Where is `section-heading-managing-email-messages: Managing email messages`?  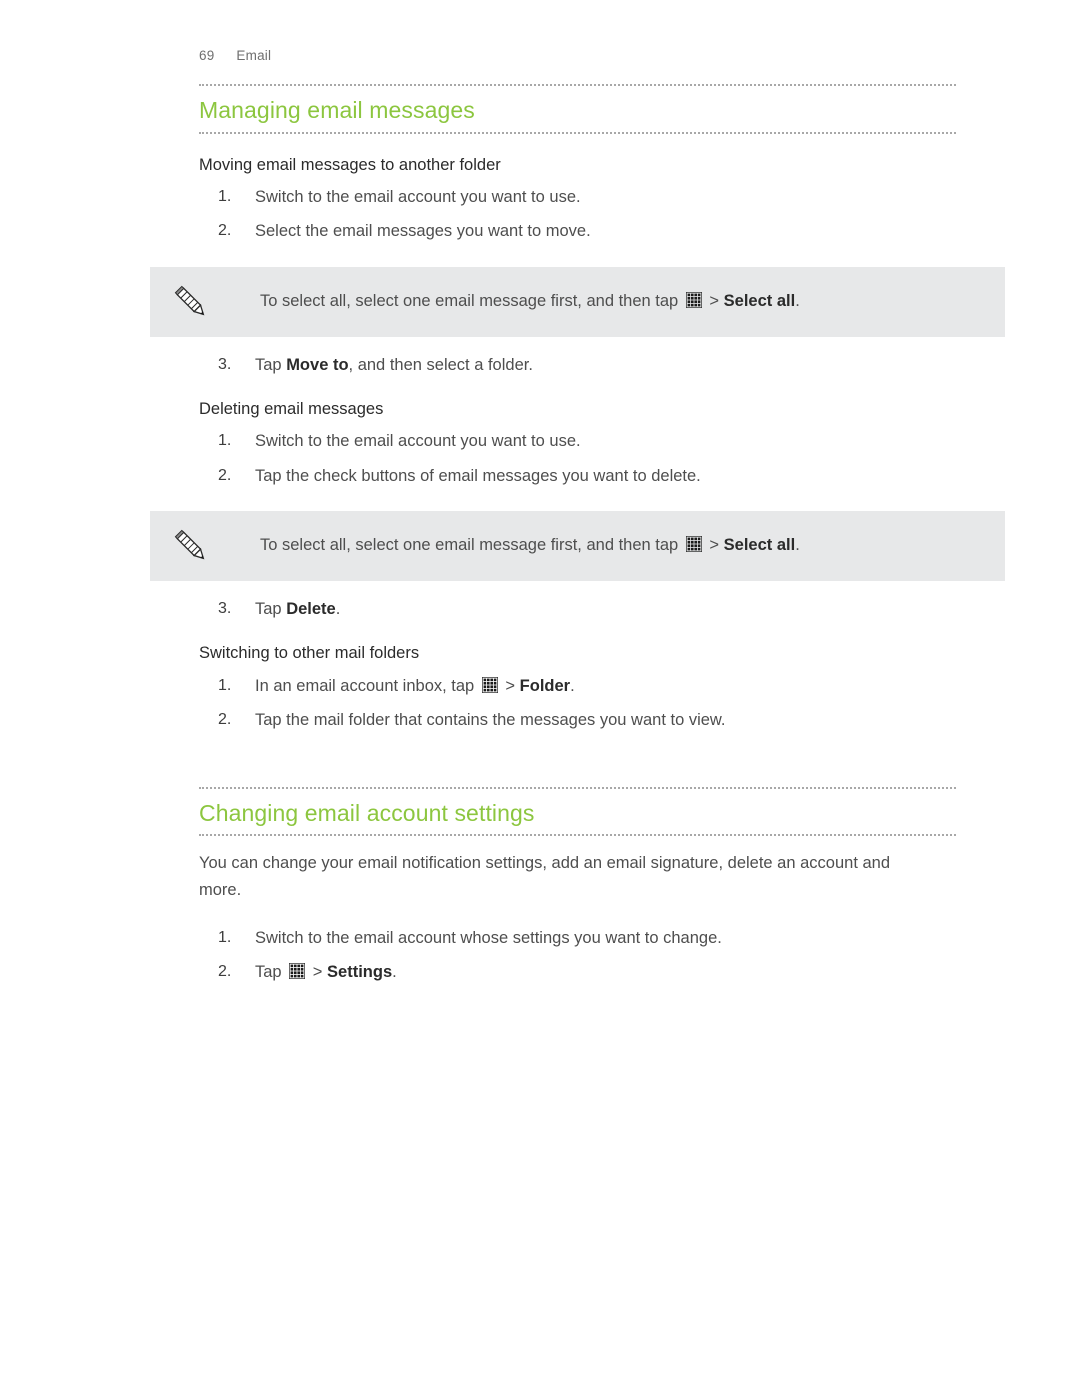 section-heading-managing-email-messages: Managing email messages is located at coordinates (577, 109).